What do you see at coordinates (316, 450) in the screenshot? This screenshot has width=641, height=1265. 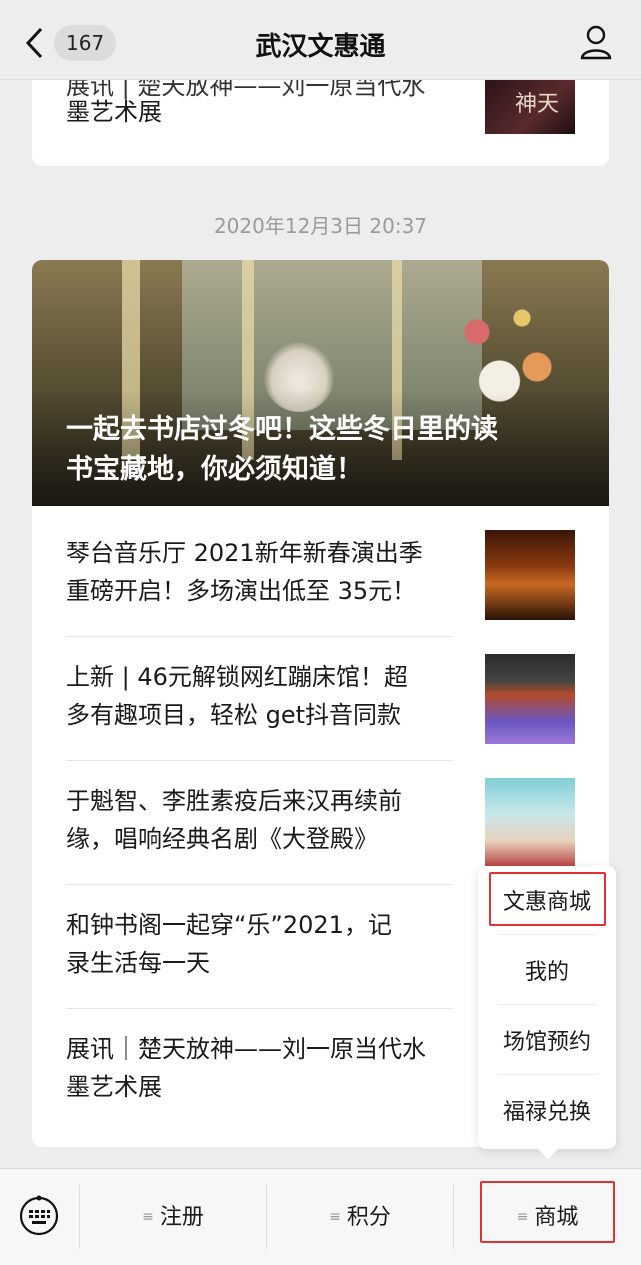 I see `hero-title: 一起去书店过冬吧！这些冬日里的读 书宝藏地，你必须知道！` at bounding box center [316, 450].